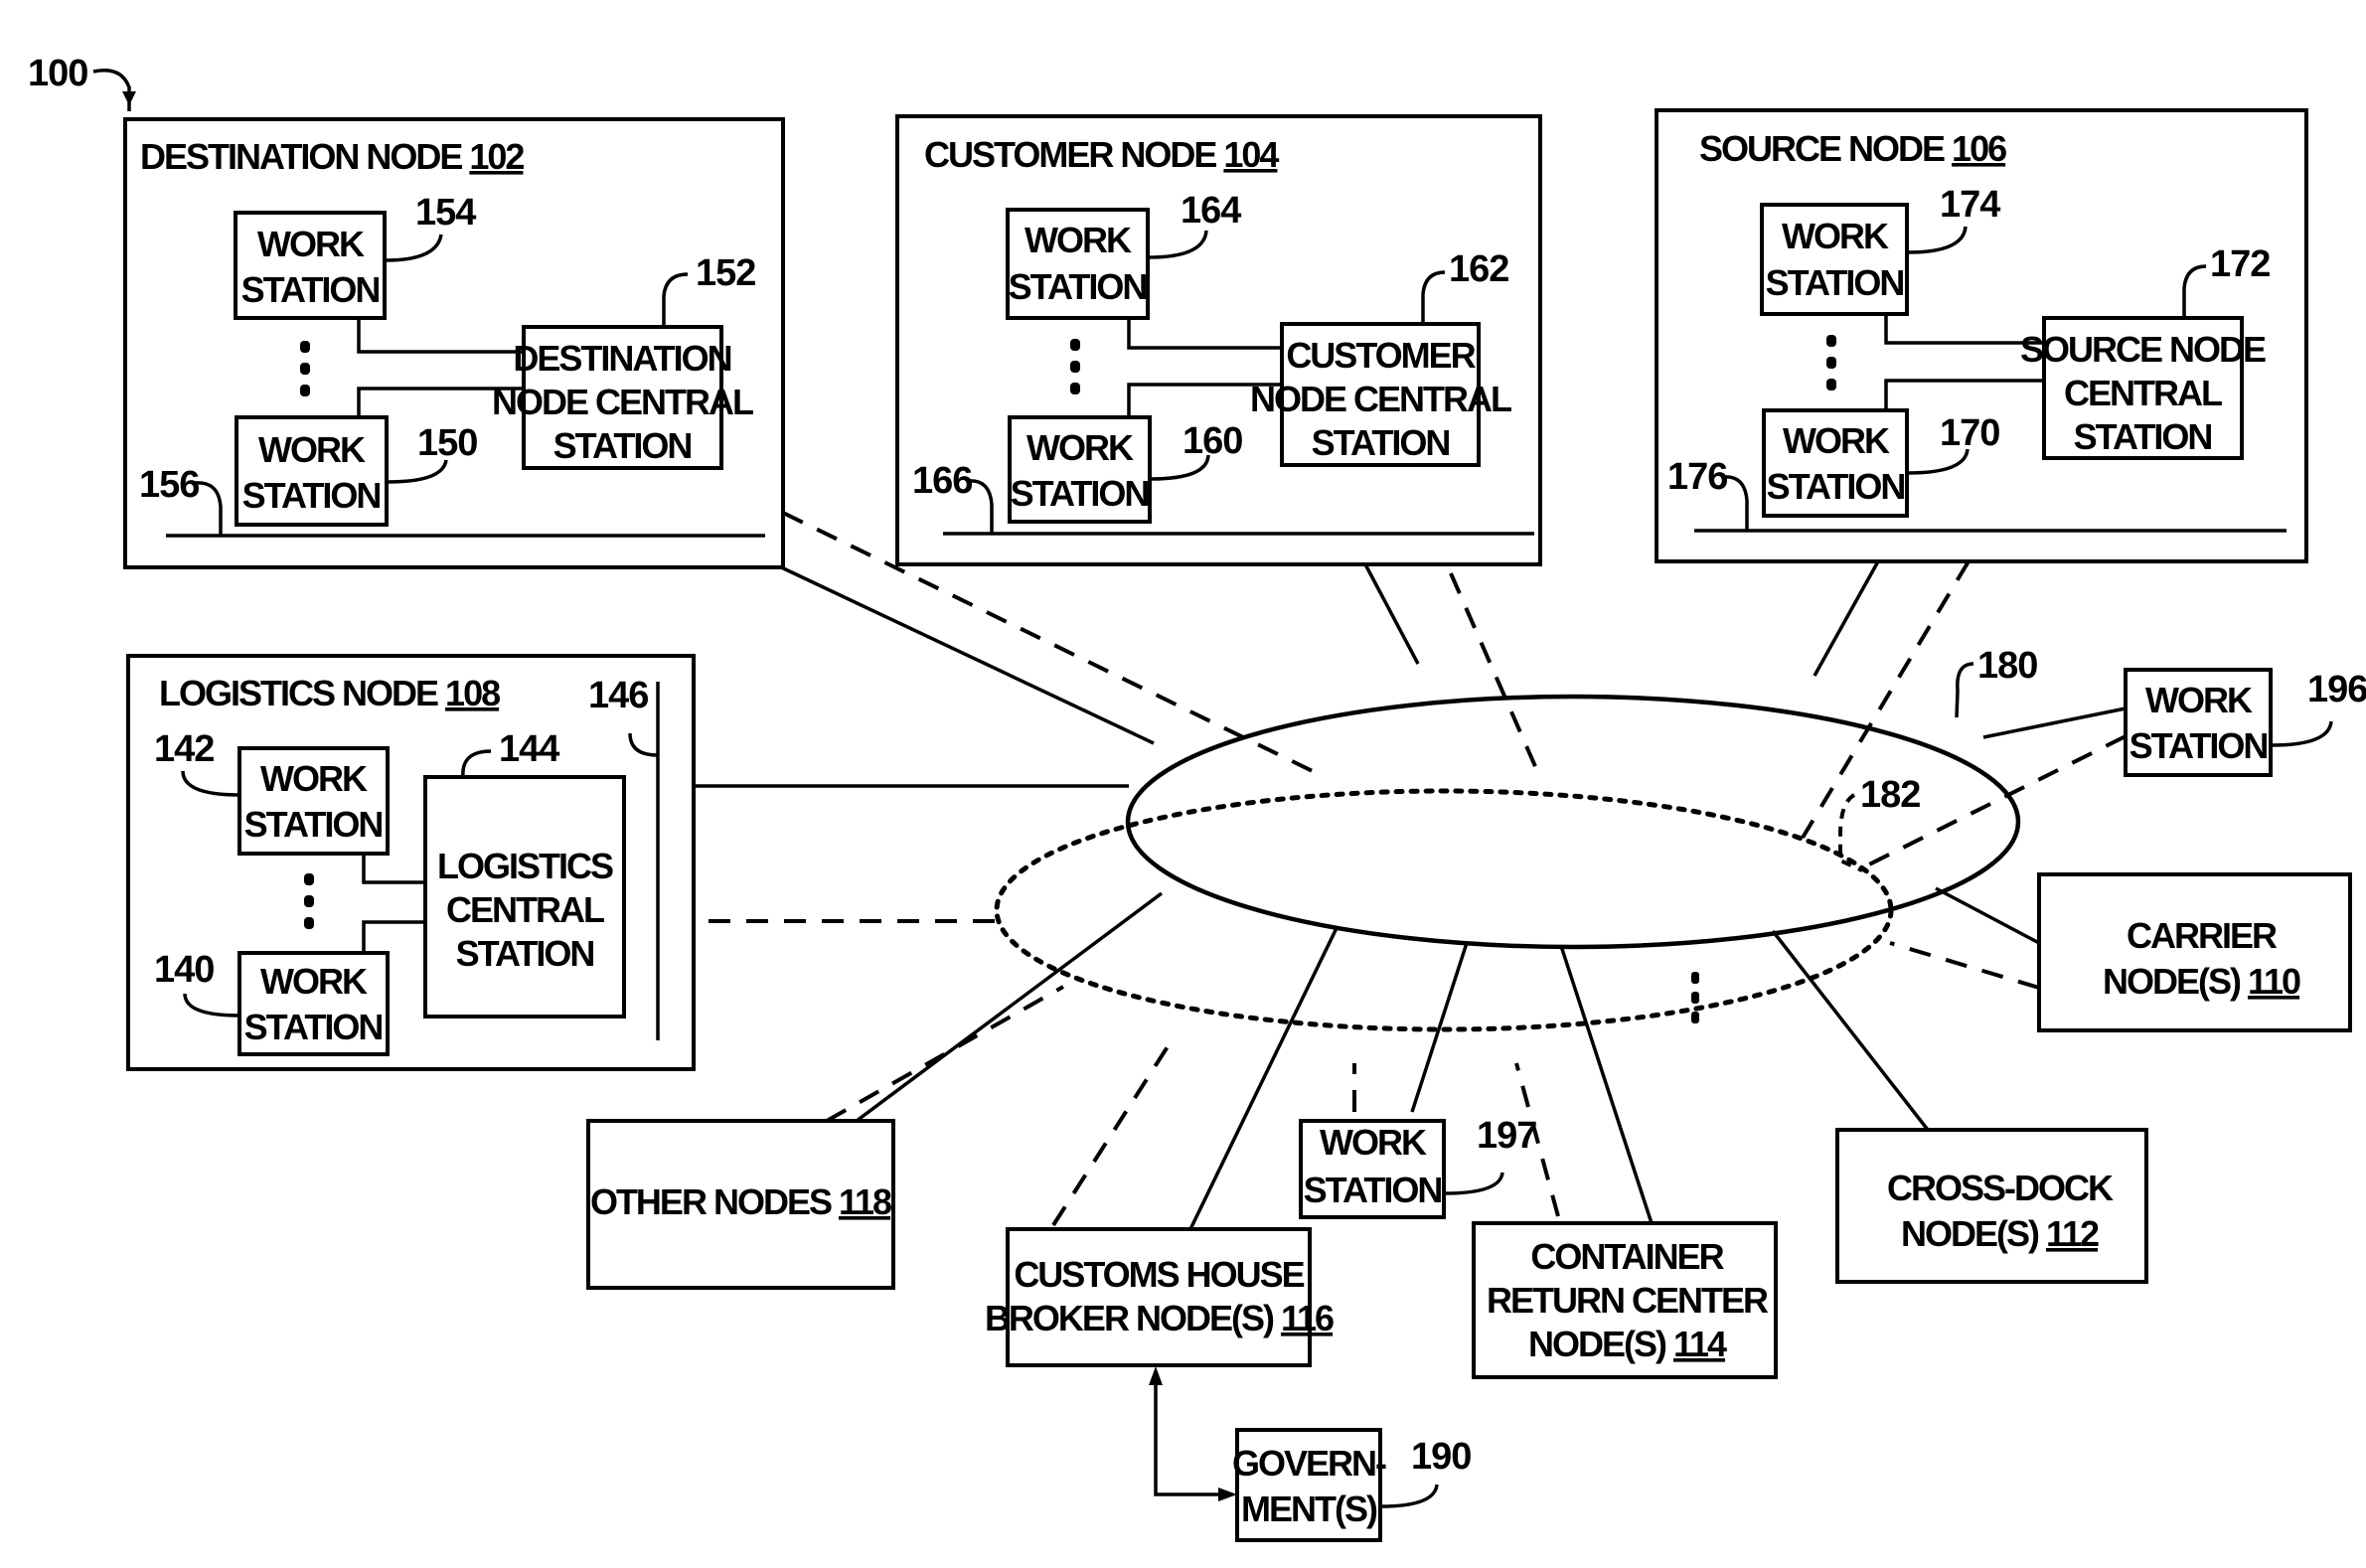  What do you see at coordinates (1496, 676) in the screenshot?
I see `link-customer-secondary` at bounding box center [1496, 676].